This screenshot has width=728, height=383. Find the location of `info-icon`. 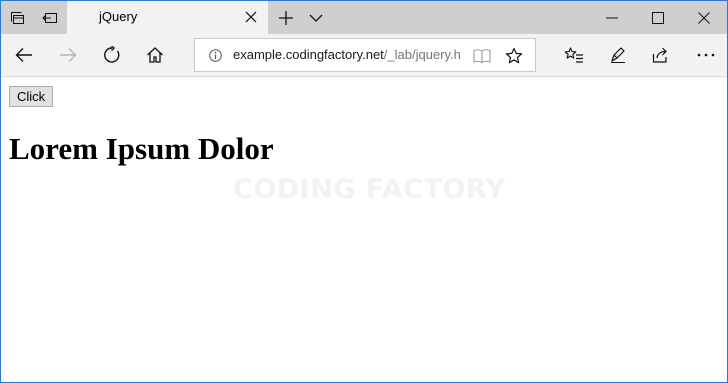

info-icon is located at coordinates (215, 55).